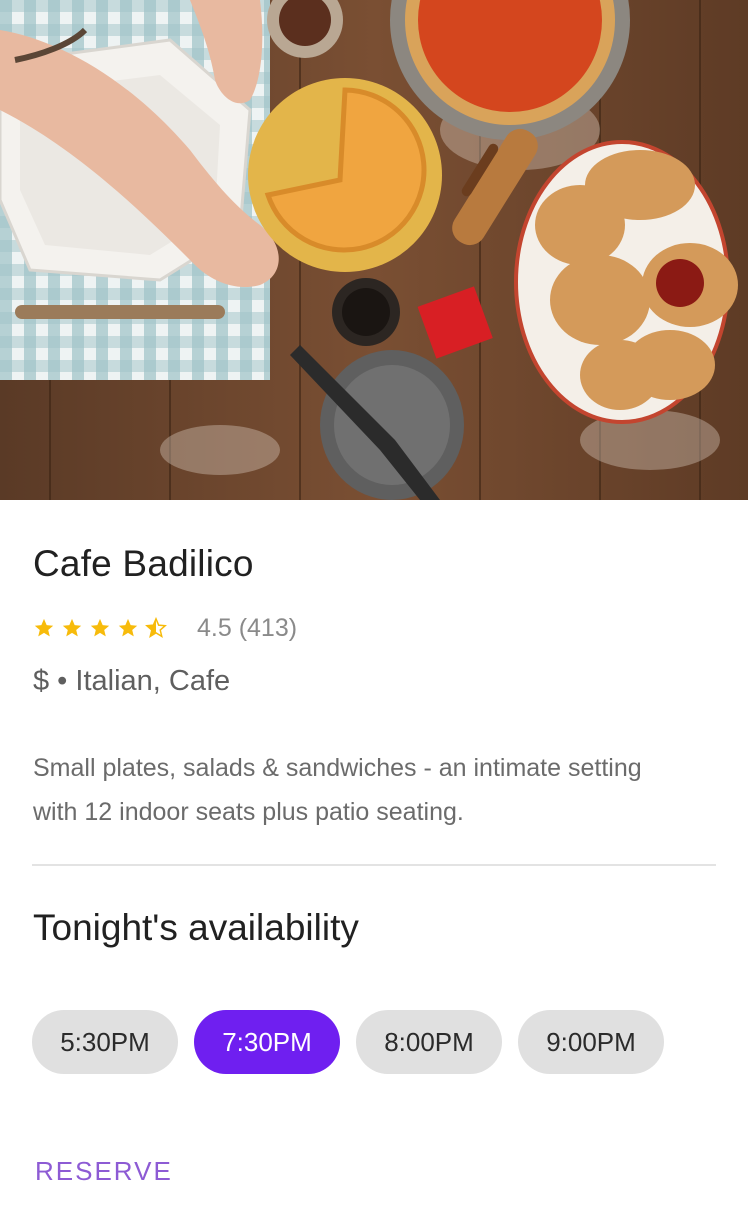  I want to click on star-half-icon, so click(156, 627).